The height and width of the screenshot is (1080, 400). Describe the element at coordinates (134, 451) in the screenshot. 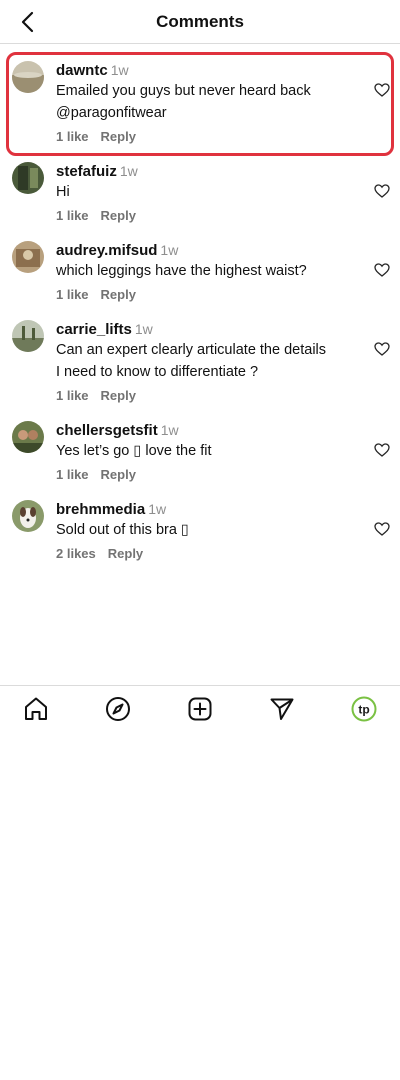

I see `comment-text: Yes let’s go ▯ love the fit` at that location.